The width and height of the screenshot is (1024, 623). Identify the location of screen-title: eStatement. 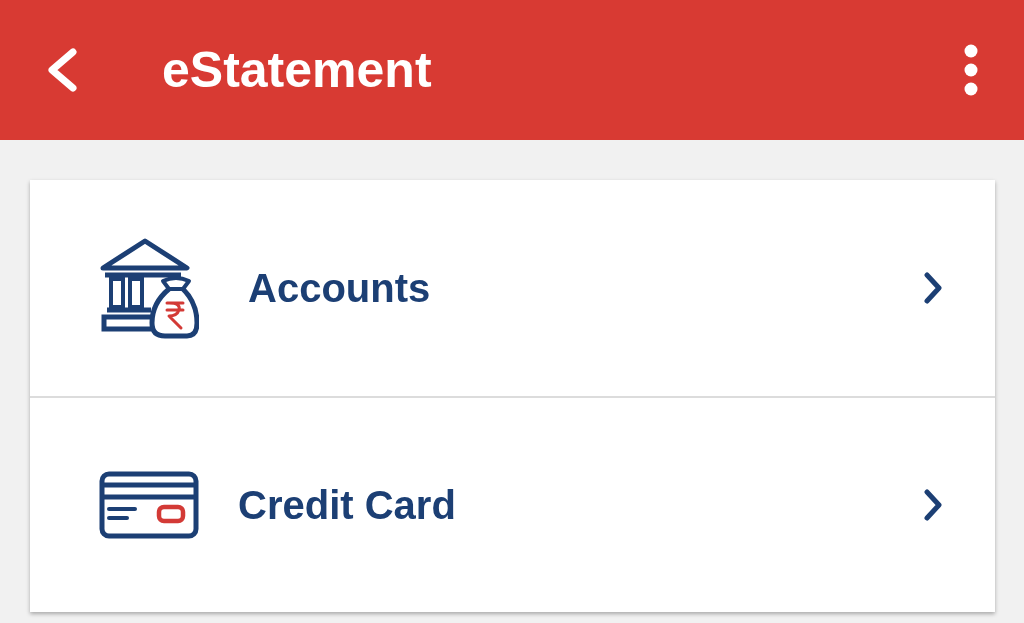
(297, 70).